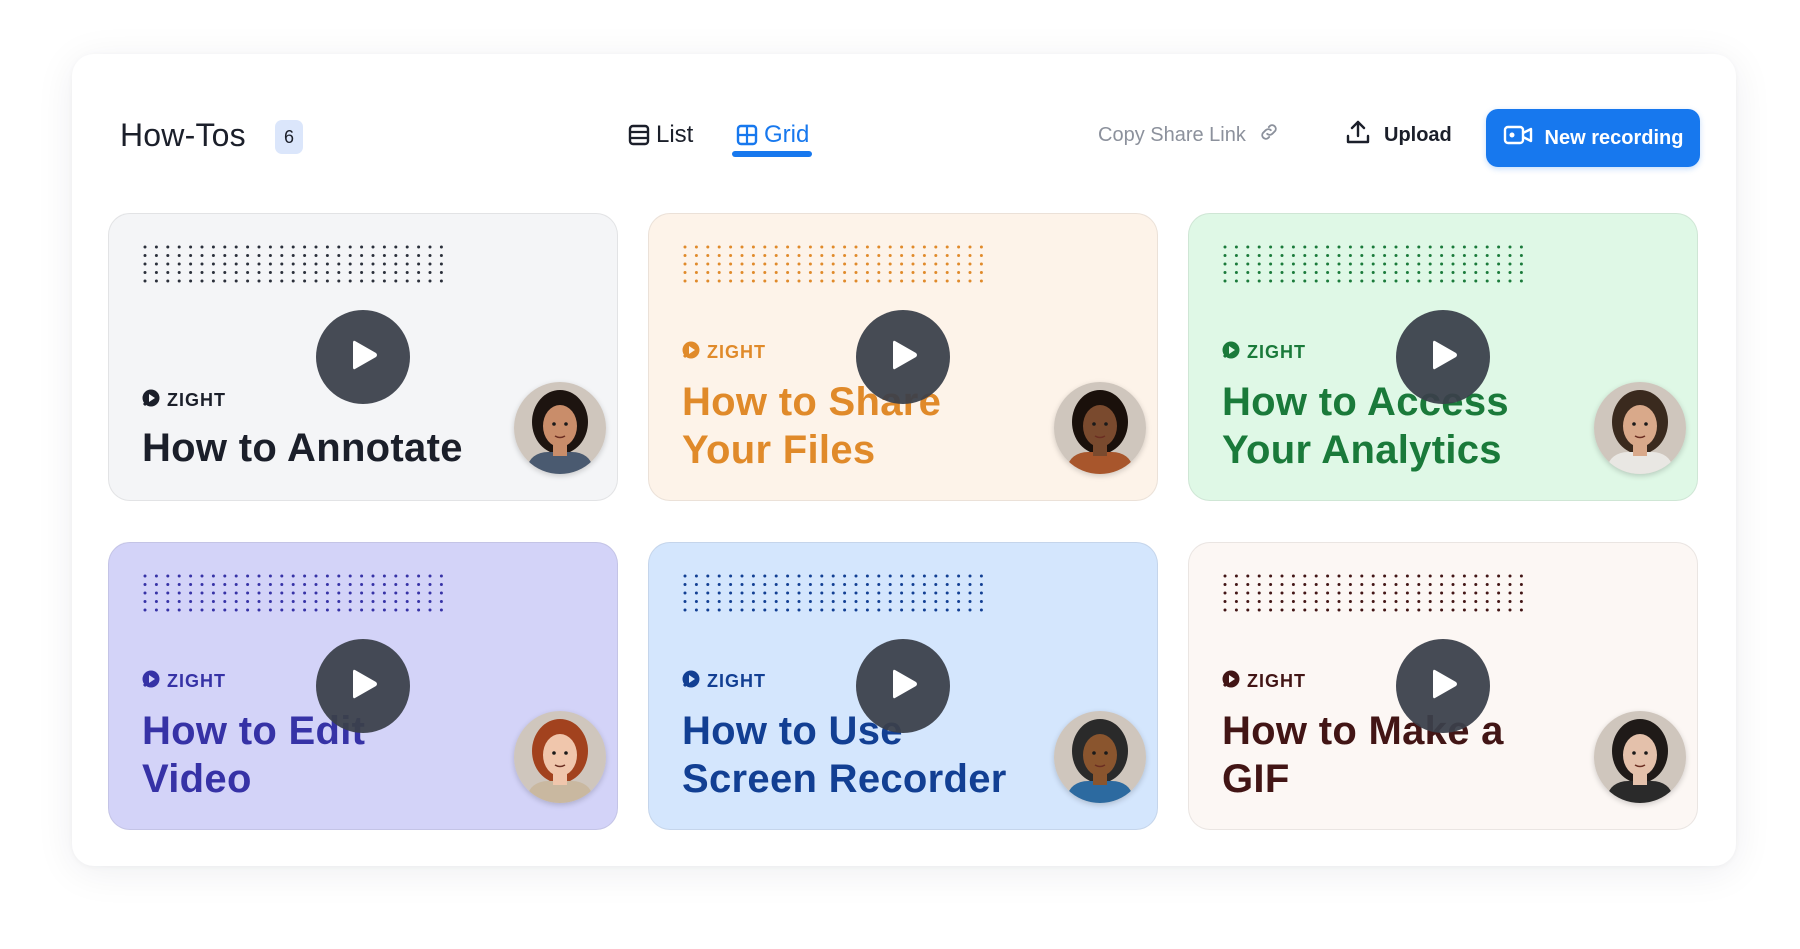 The height and width of the screenshot is (949, 1800). What do you see at coordinates (675, 134) in the screenshot?
I see `view-list-label: List` at bounding box center [675, 134].